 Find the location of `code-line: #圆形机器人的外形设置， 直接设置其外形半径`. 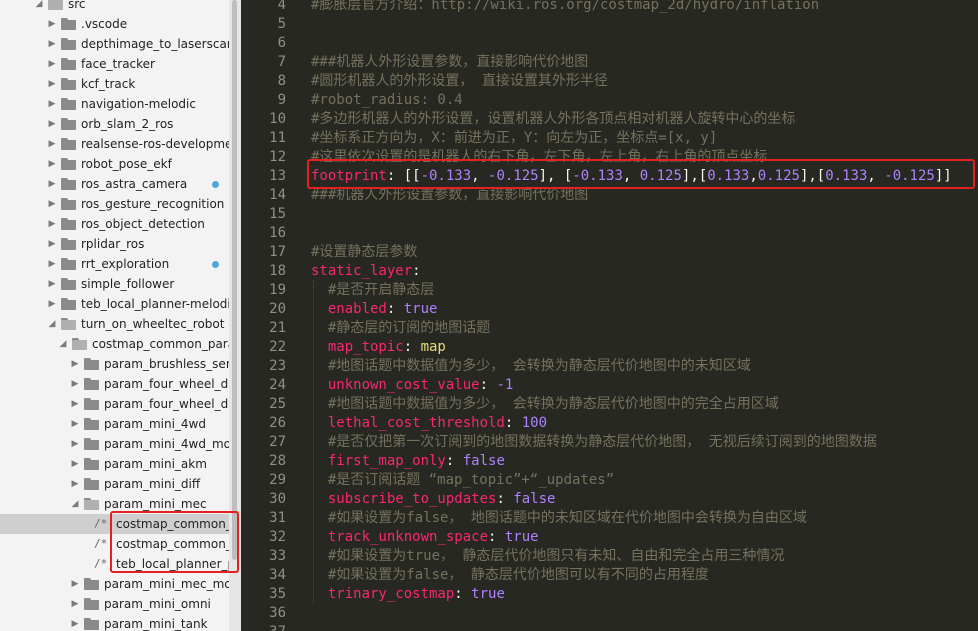

code-line: #圆形机器人的外形设置， 直接设置其外形半径 is located at coordinates (459, 81).